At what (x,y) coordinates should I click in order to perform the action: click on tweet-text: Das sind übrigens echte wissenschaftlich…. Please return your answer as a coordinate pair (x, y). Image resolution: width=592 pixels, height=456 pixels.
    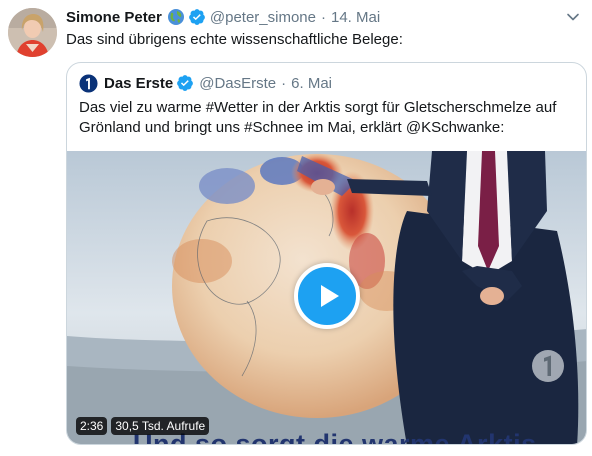
    Looking at the image, I should click on (234, 39).